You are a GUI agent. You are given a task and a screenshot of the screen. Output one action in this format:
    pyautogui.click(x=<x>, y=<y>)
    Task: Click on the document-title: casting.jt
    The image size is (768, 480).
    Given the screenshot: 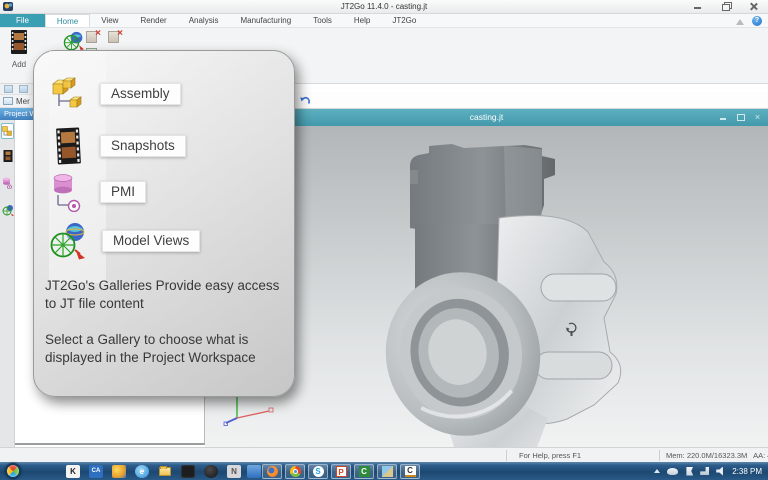 What is the action you would take?
    pyautogui.click(x=486, y=117)
    